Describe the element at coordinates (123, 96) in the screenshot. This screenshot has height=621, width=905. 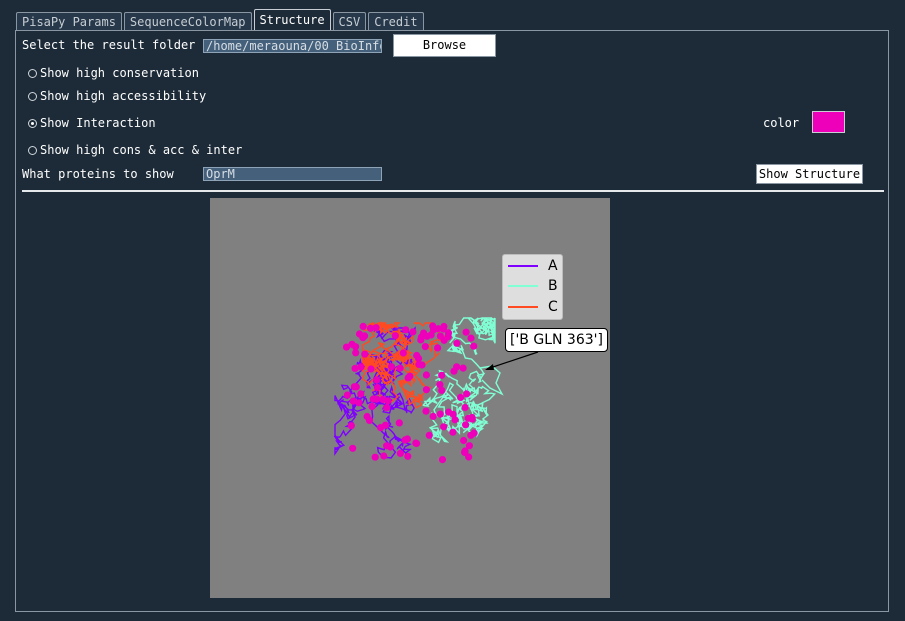
I see `option-label: Show high accessibility` at that location.